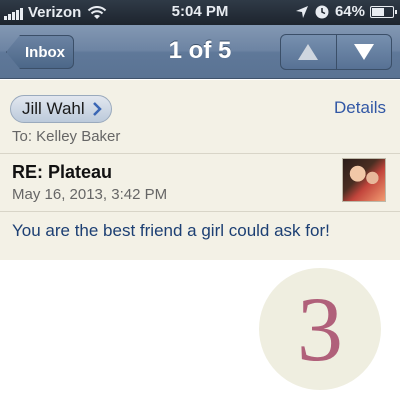  Describe the element at coordinates (378, 11) in the screenshot. I see `battery-fill` at that location.